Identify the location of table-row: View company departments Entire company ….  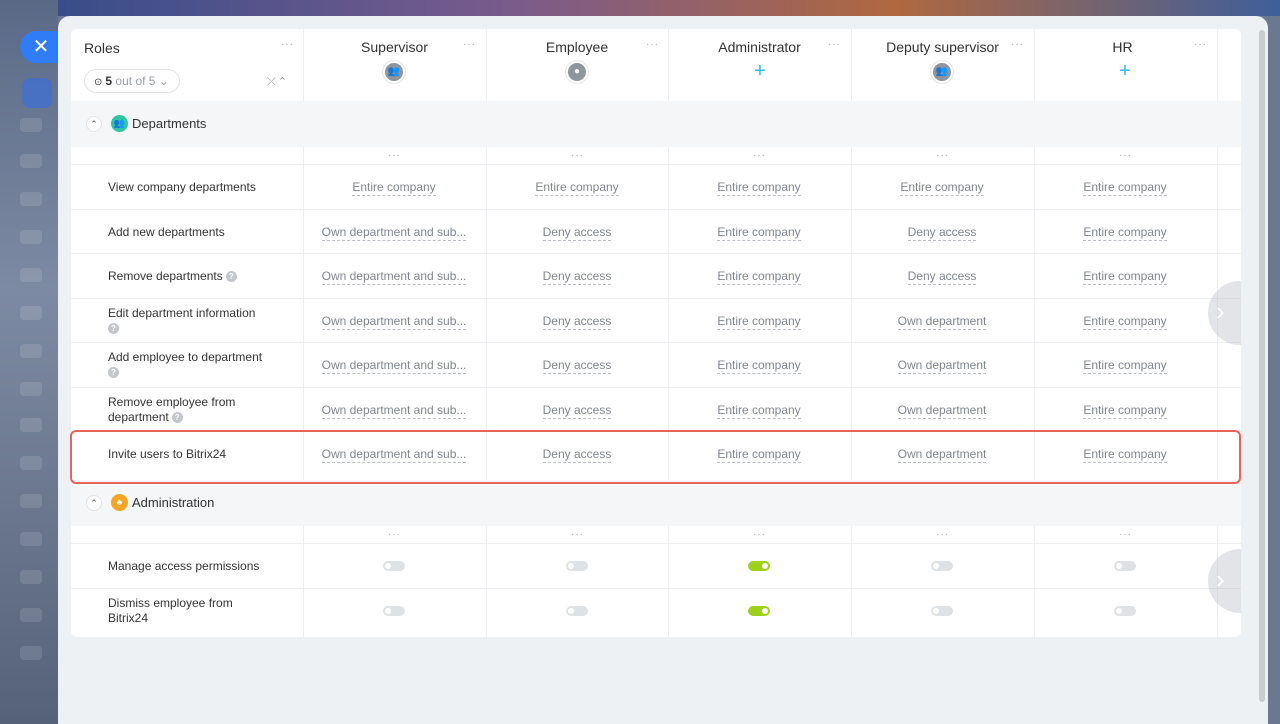
(656, 187).